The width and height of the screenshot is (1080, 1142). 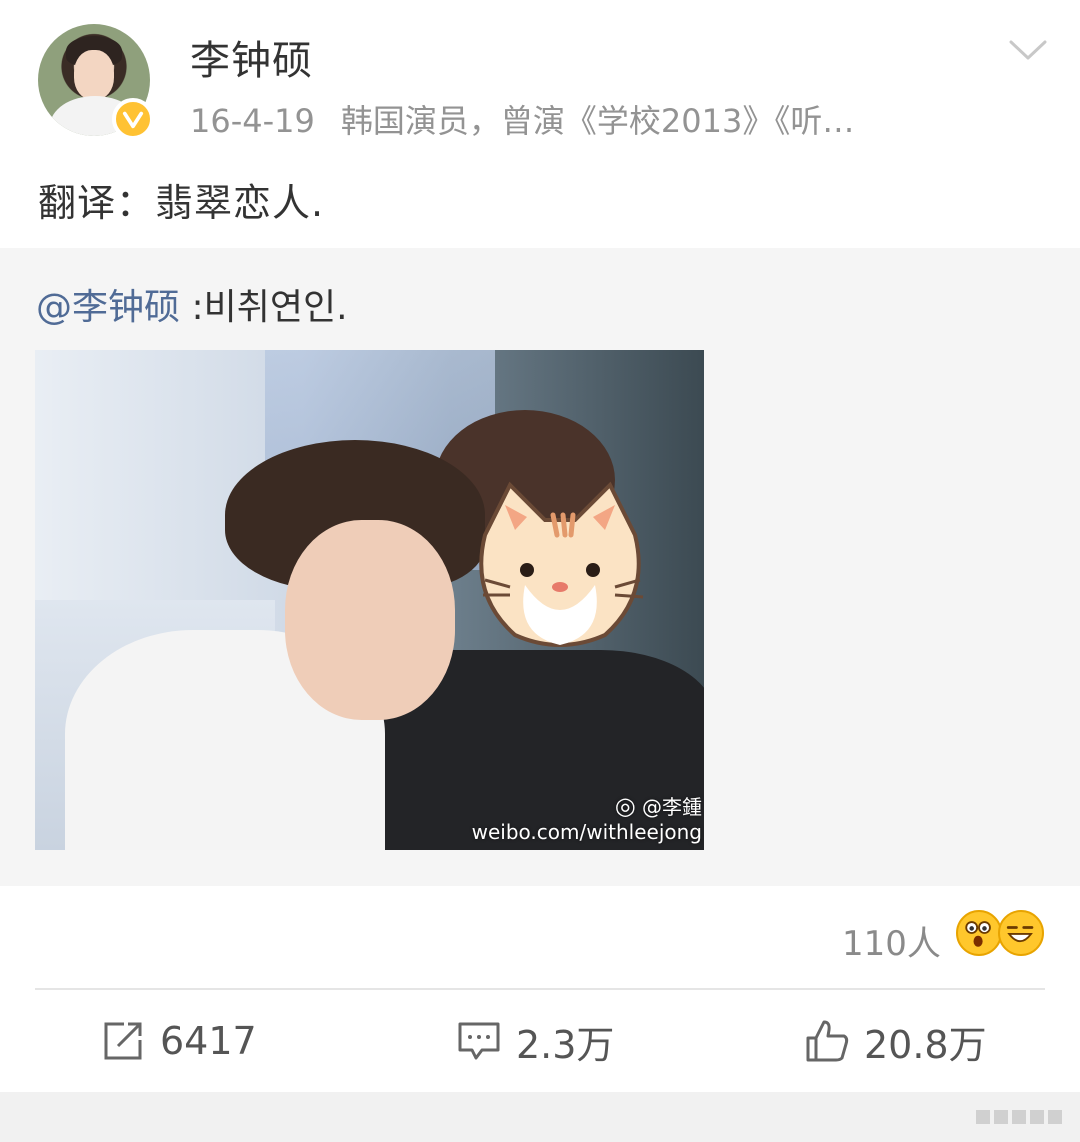 I want to click on comment-icon, so click(x=479, y=1041).